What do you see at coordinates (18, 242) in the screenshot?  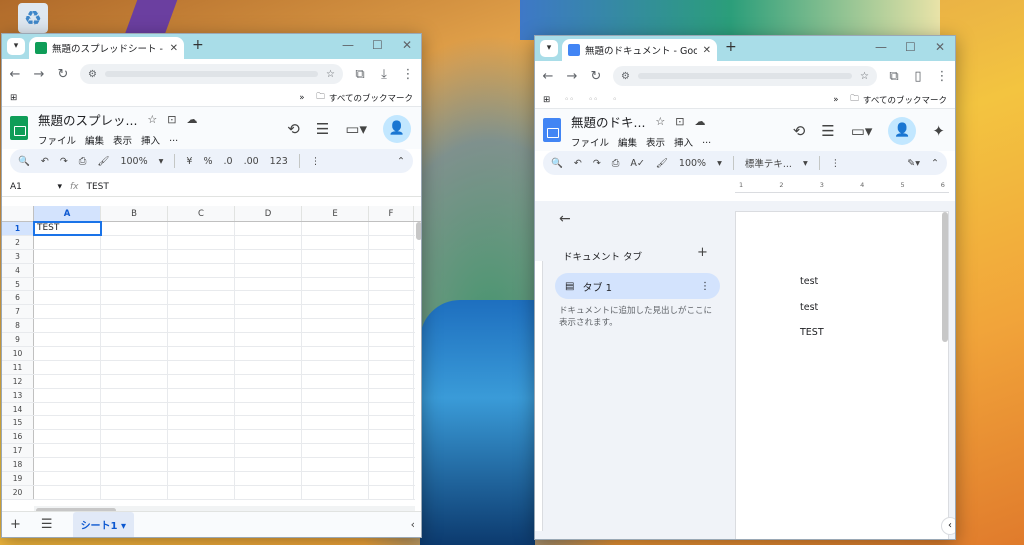 I see `row-header: 2` at bounding box center [18, 242].